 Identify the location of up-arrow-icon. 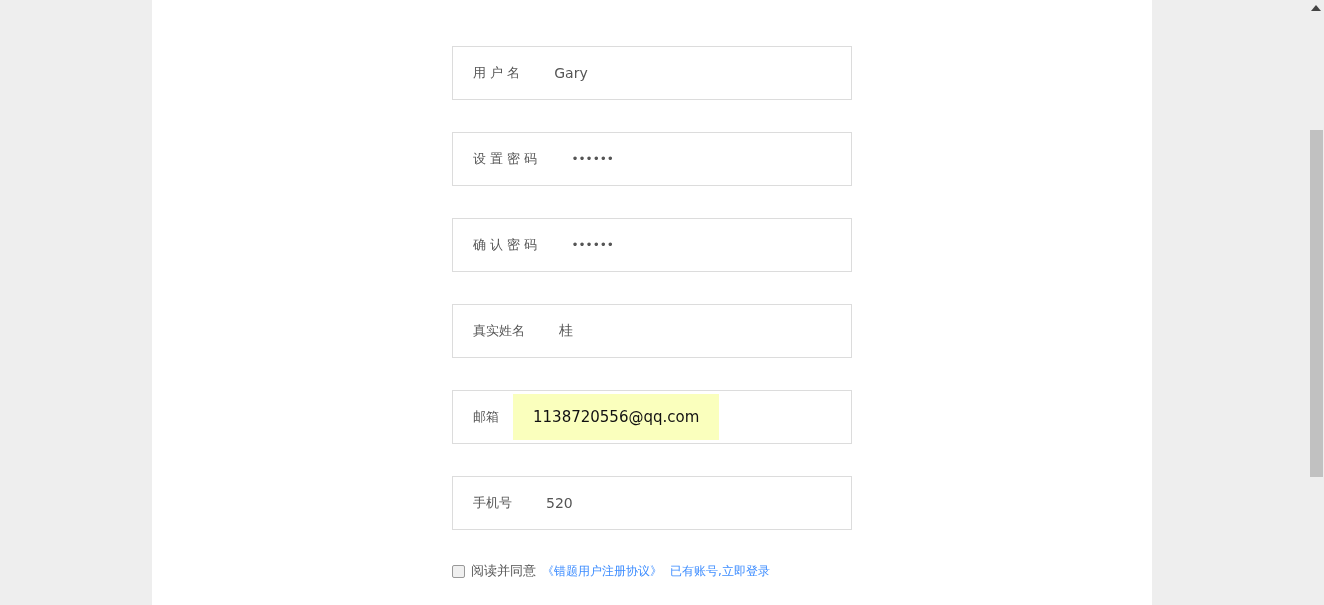
(1316, 8).